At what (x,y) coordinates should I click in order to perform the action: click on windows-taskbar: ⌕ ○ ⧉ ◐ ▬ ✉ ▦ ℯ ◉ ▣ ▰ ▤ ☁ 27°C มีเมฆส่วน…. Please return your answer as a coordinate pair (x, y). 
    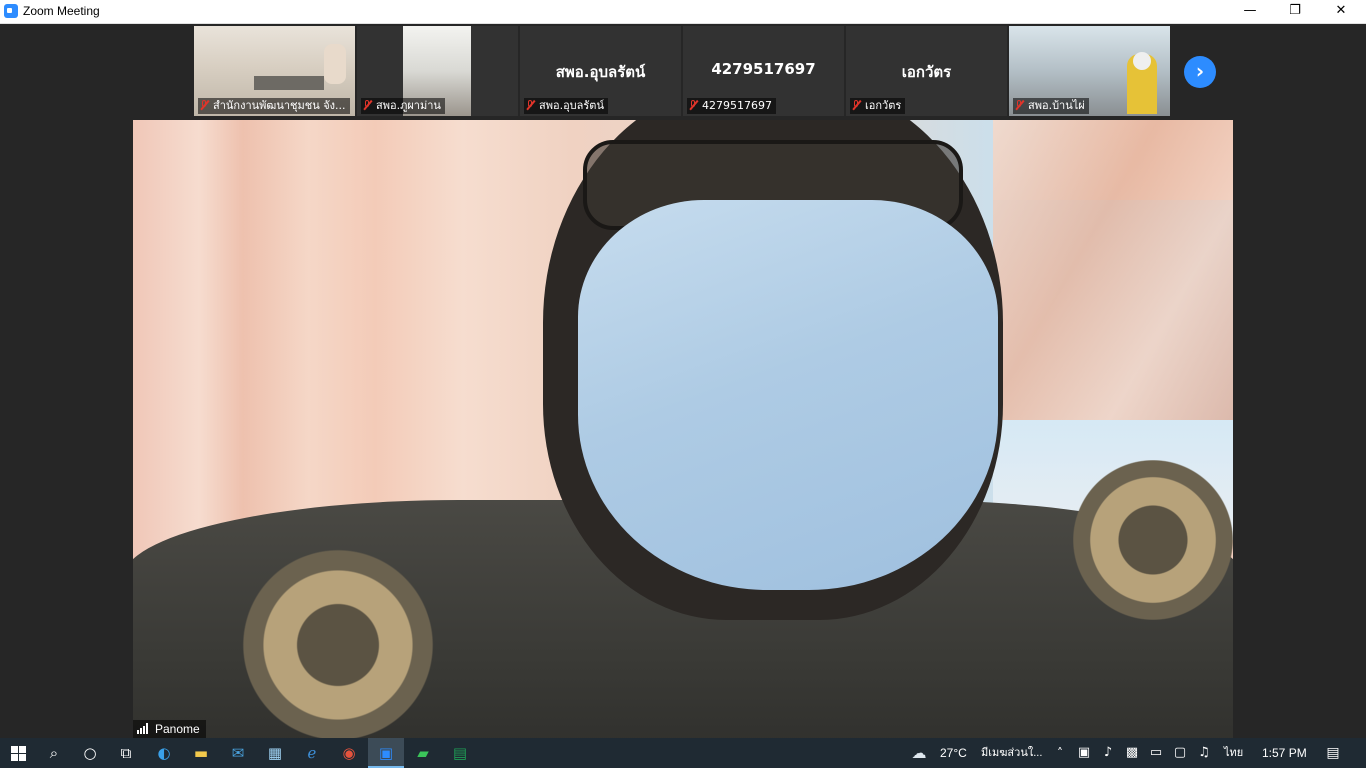
    Looking at the image, I should click on (683, 753).